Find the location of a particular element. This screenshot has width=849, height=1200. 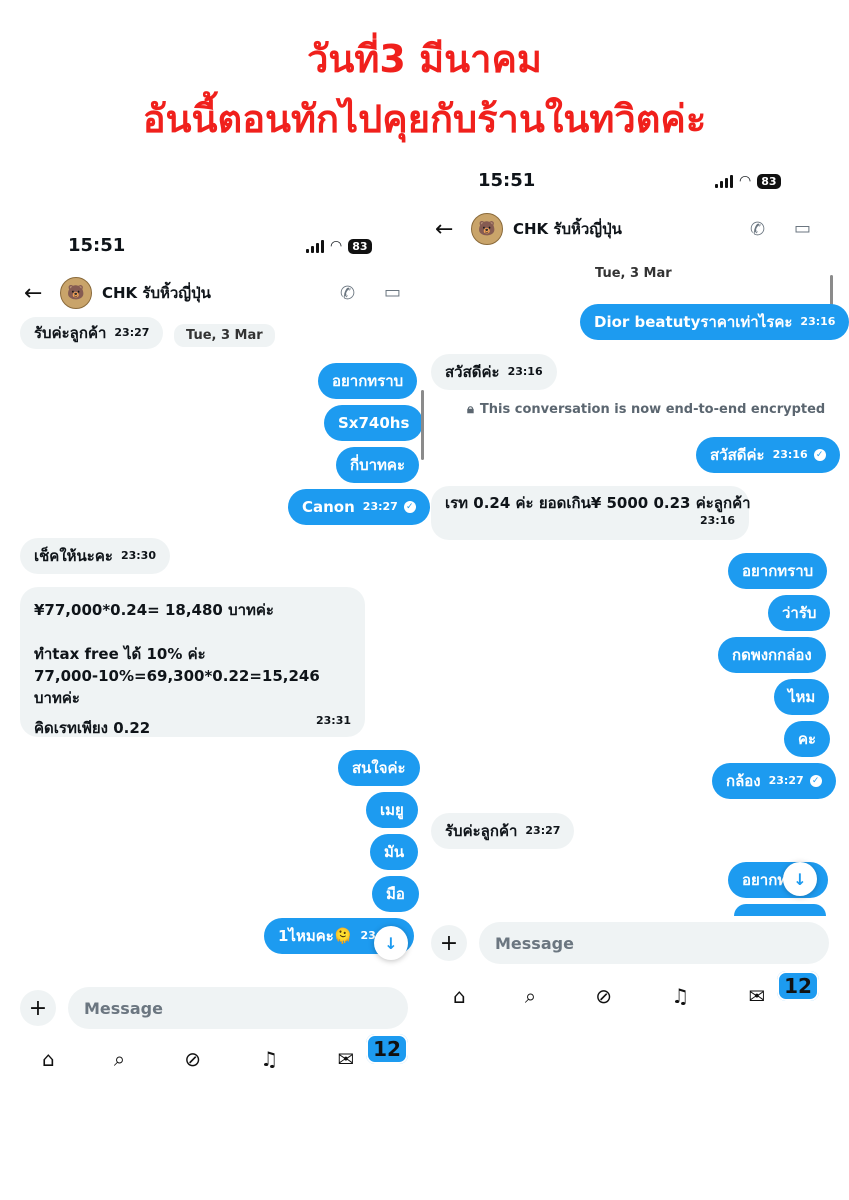

message-bubble-partial is located at coordinates (780, 910).